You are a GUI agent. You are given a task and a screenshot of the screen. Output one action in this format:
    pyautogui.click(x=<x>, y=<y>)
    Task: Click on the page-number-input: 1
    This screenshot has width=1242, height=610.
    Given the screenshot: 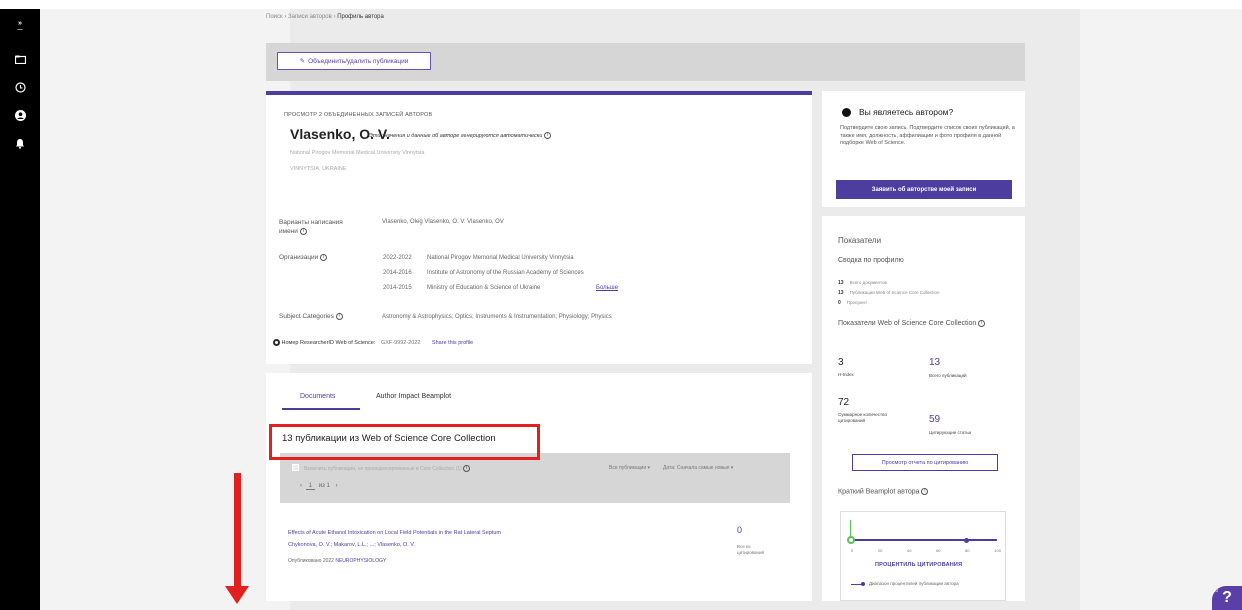 What is the action you would take?
    pyautogui.click(x=310, y=486)
    